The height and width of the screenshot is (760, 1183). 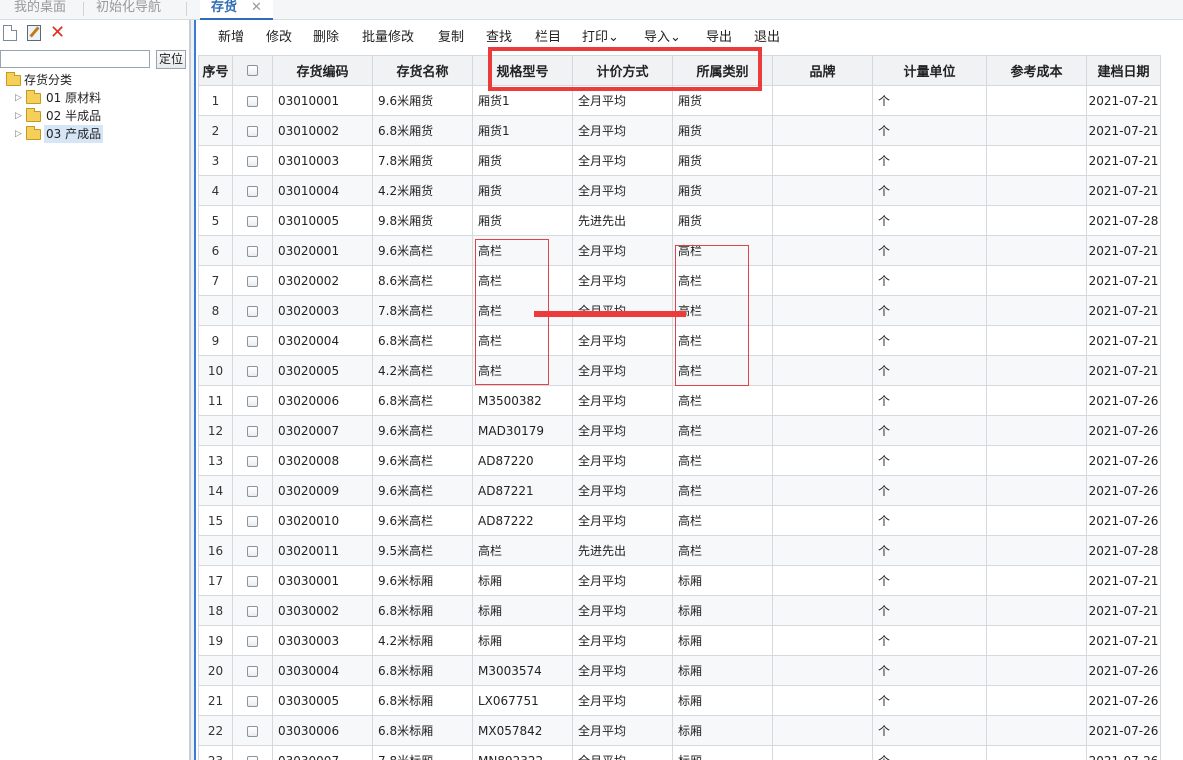 What do you see at coordinates (422, 310) in the screenshot?
I see `cell-name: 7.8米高栏` at bounding box center [422, 310].